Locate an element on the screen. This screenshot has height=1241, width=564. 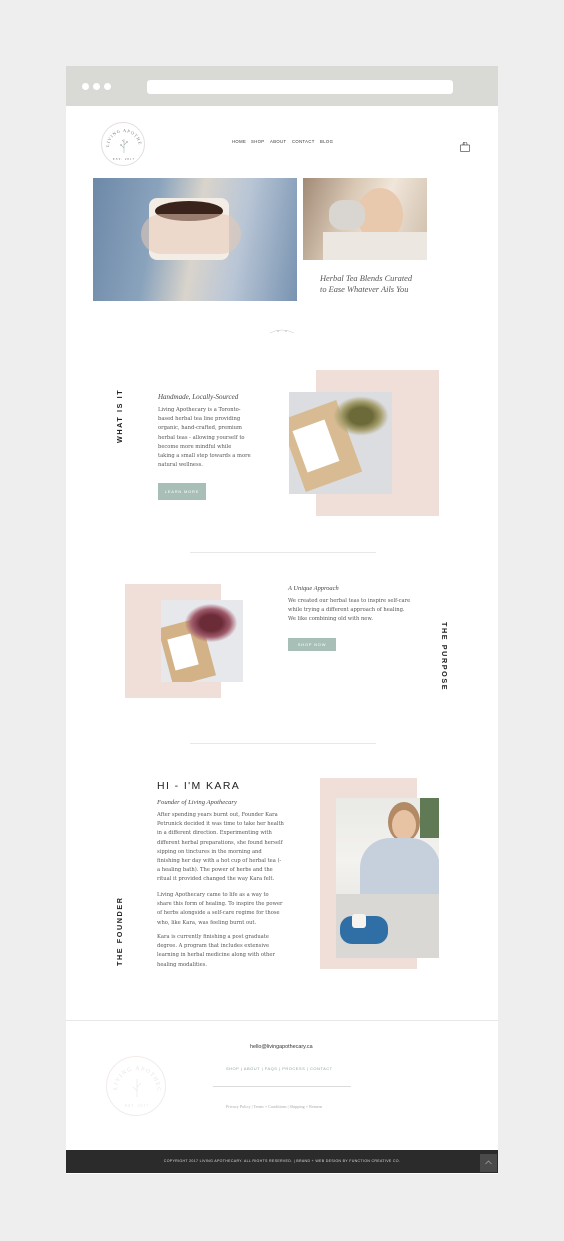
logo-text: LIVING APOTHECARY is located at coordinates (122, 135).